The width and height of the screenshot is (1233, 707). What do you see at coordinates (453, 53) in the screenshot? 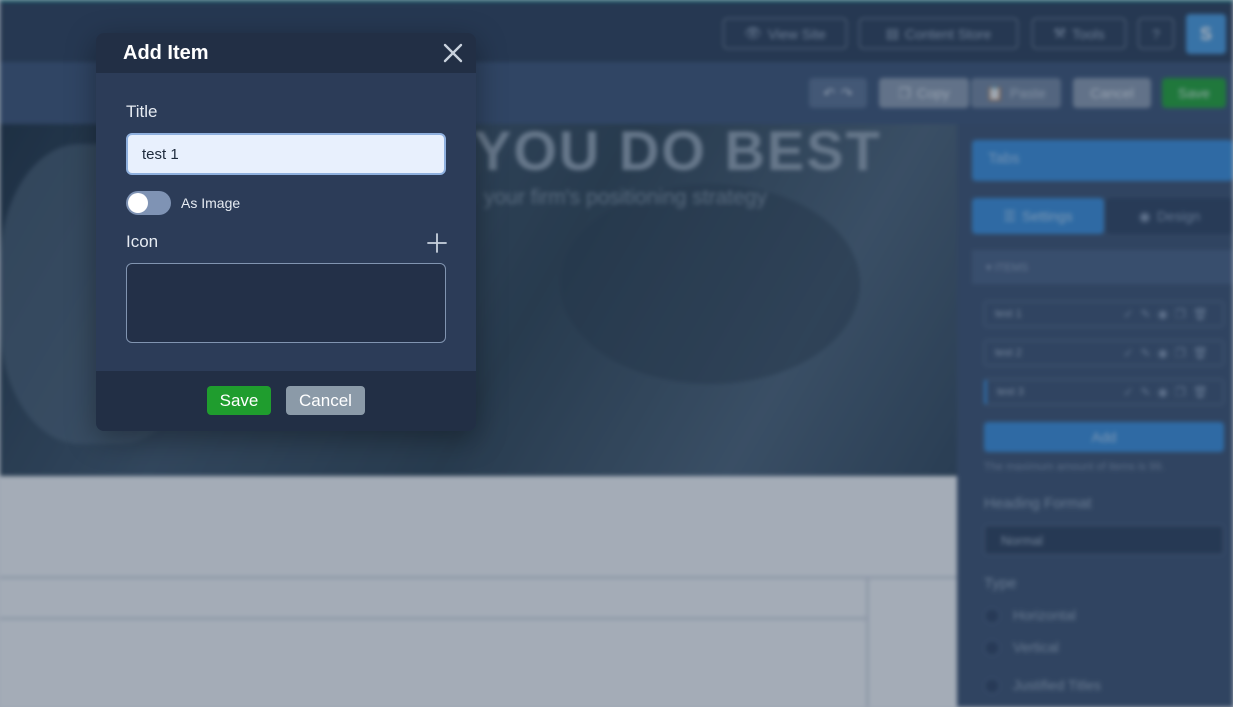
I see `close-icon` at bounding box center [453, 53].